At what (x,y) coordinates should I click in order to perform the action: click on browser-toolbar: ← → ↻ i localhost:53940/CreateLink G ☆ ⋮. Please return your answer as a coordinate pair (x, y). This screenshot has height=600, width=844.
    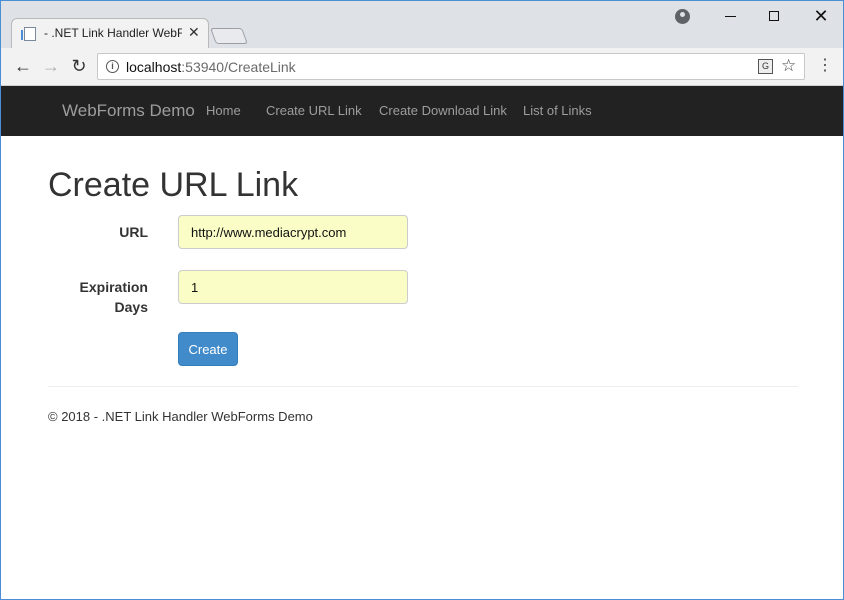
    Looking at the image, I should click on (422, 67).